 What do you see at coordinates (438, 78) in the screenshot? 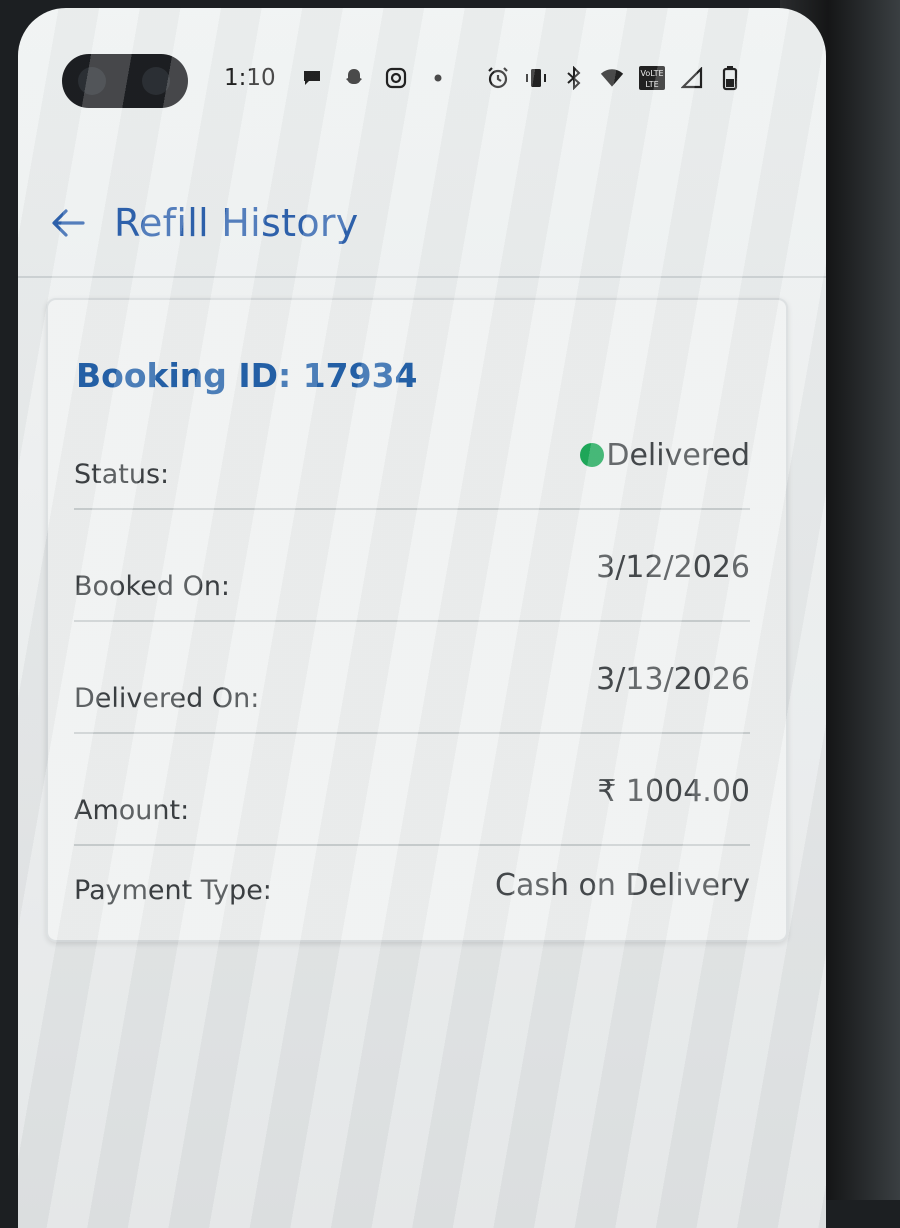
I see `dot-icon` at bounding box center [438, 78].